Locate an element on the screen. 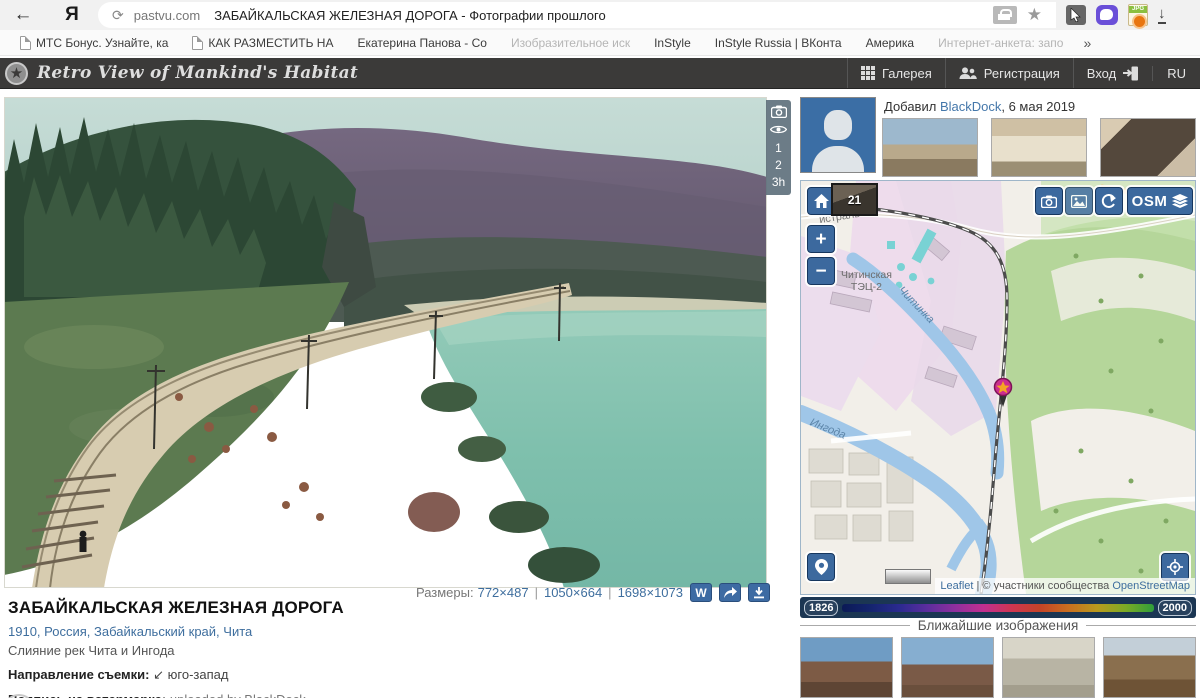  map-painting-mode-button is located at coordinates (1079, 201).